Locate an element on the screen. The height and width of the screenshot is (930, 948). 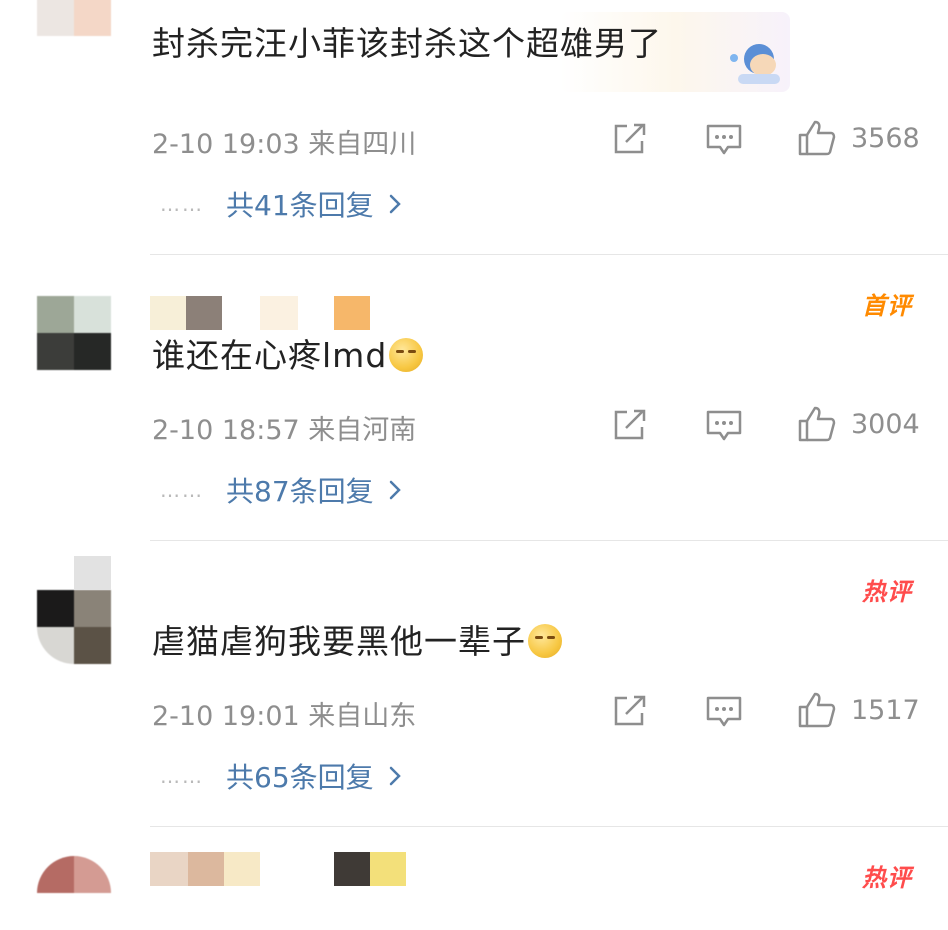
reply-count: 共87条回复 is located at coordinates (300, 491).